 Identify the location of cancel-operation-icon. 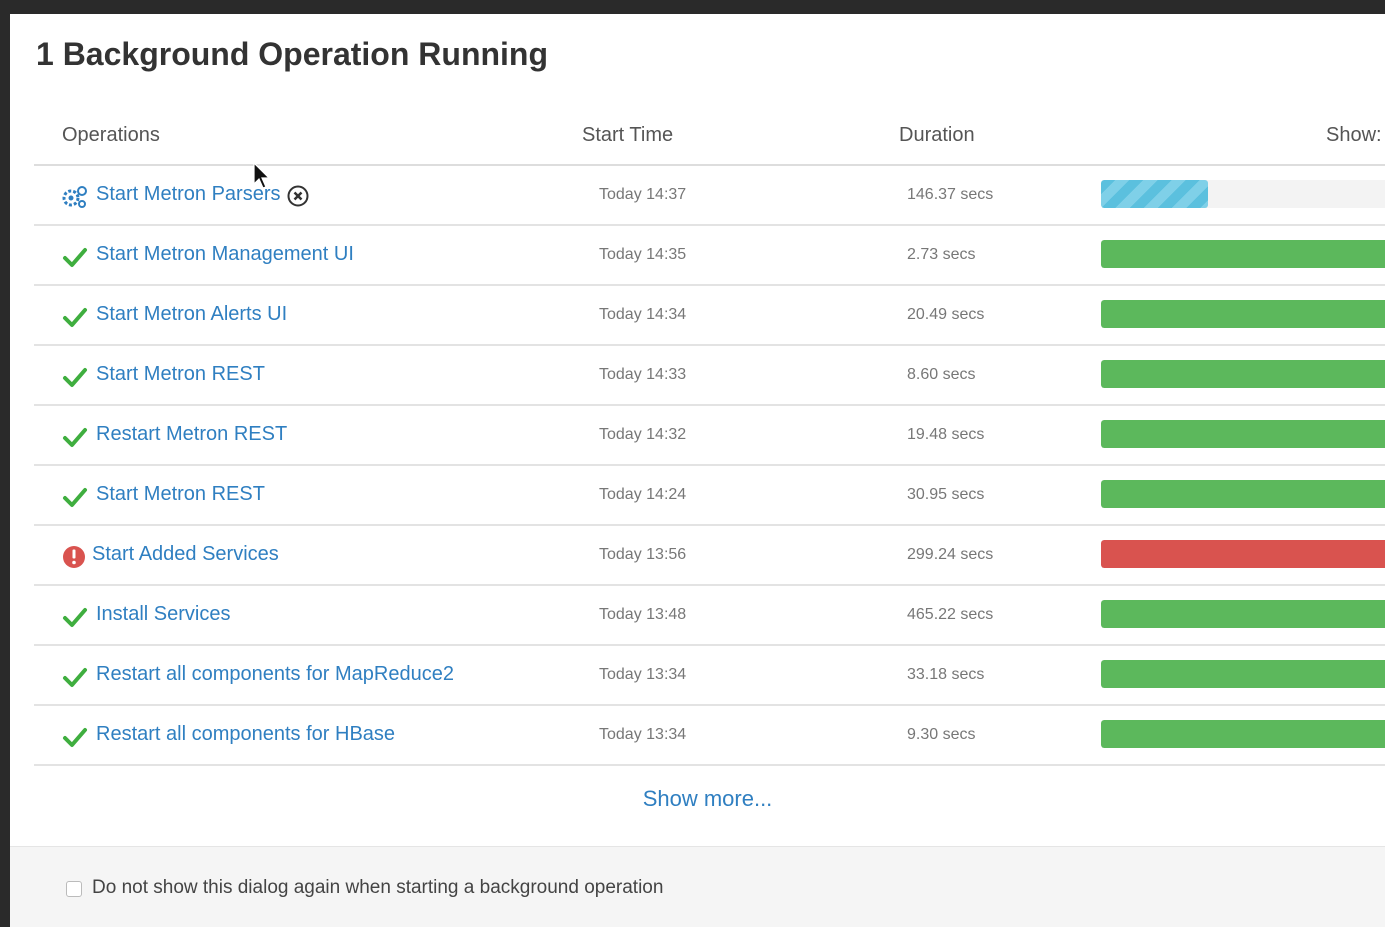
(298, 196).